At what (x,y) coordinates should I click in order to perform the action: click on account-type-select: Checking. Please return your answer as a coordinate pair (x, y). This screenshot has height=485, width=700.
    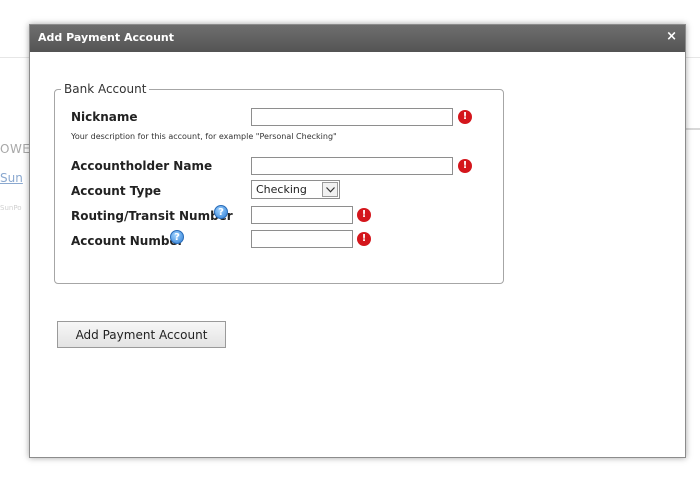
    Looking at the image, I should click on (295, 189).